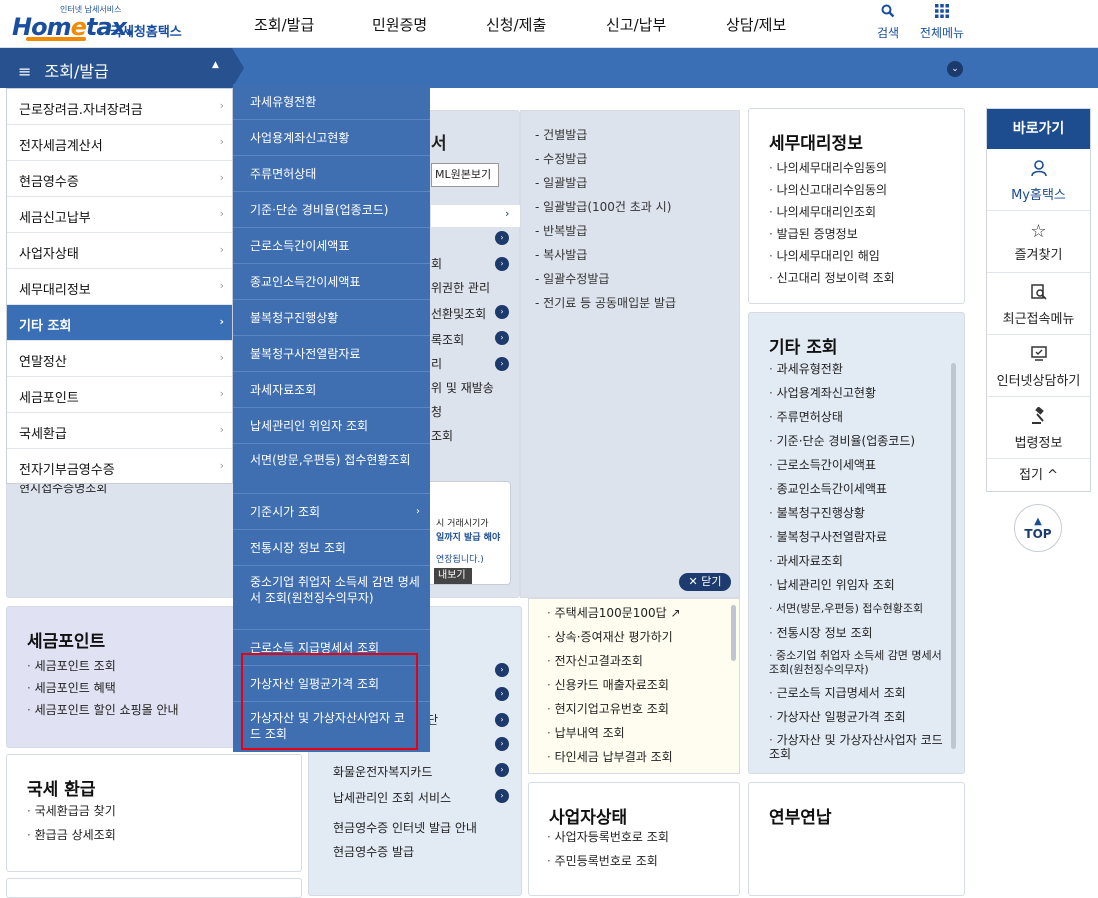  What do you see at coordinates (862, 537) in the screenshot?
I see `other-item: 불복청구사전열람자료` at bounding box center [862, 537].